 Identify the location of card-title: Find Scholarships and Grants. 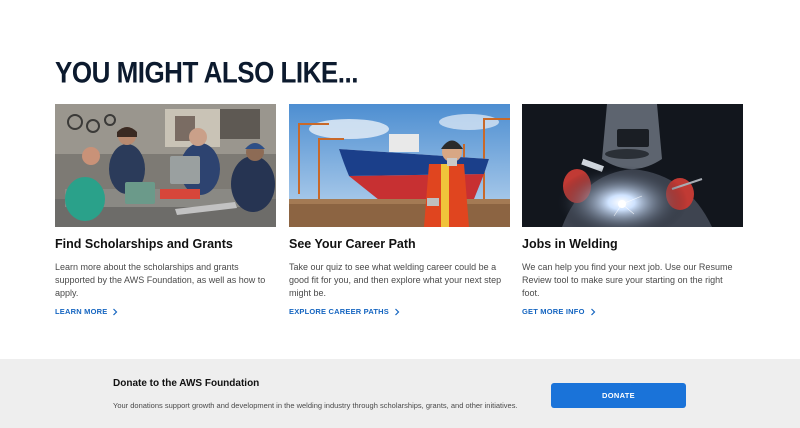
(144, 244).